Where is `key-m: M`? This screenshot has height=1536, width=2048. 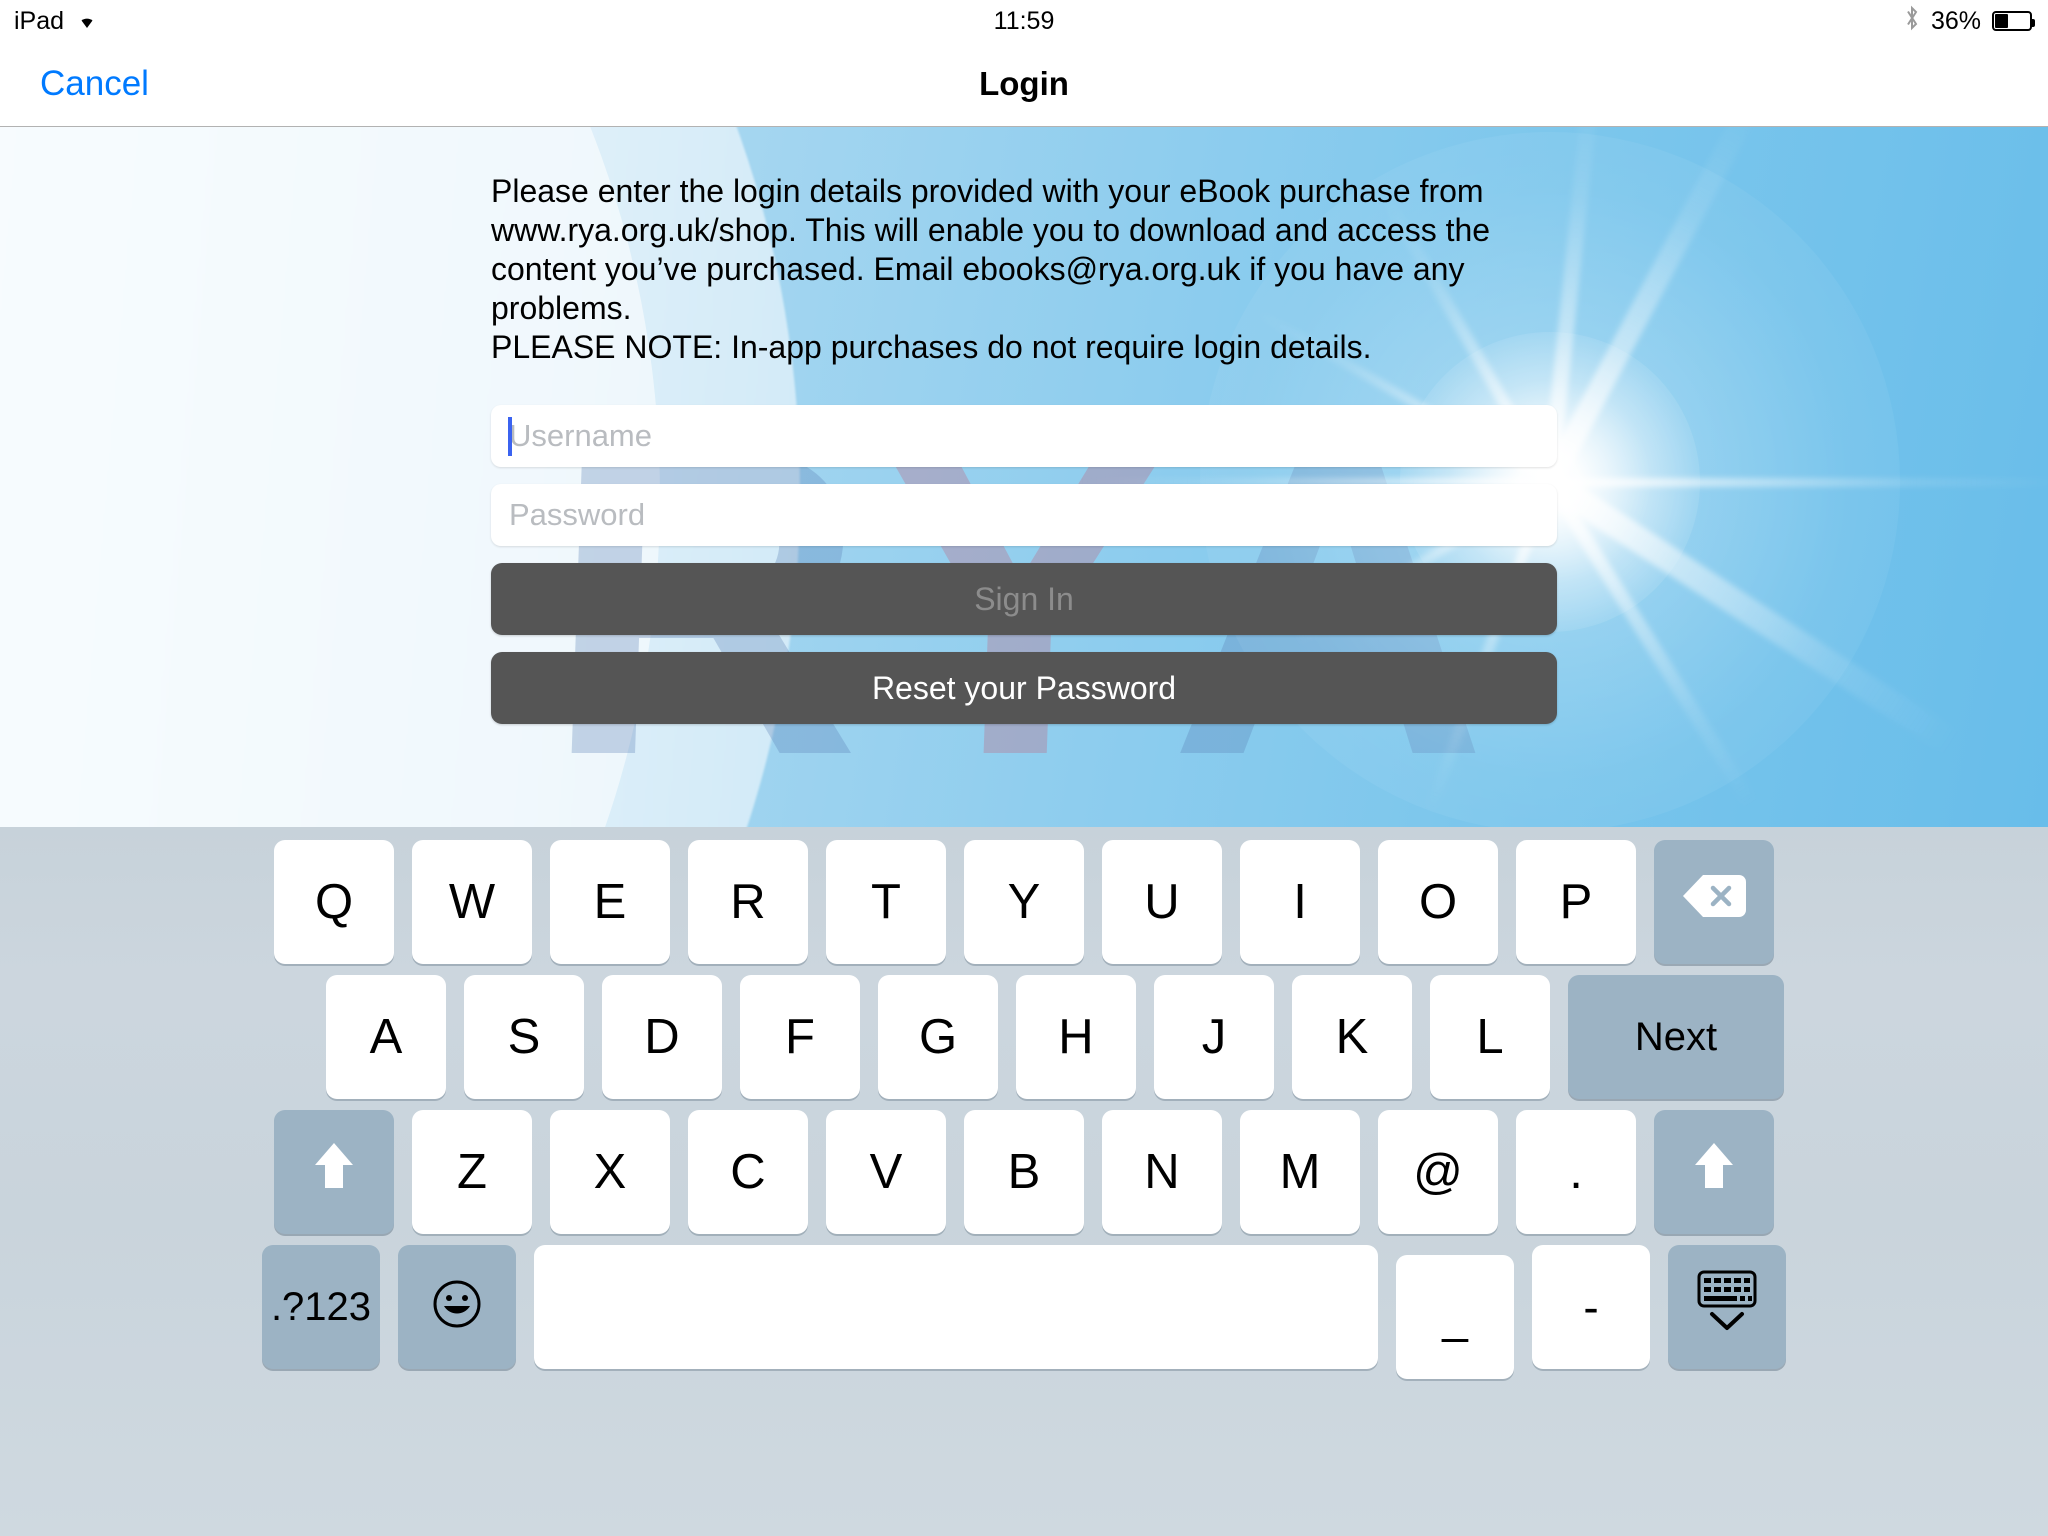 key-m: M is located at coordinates (1300, 1172).